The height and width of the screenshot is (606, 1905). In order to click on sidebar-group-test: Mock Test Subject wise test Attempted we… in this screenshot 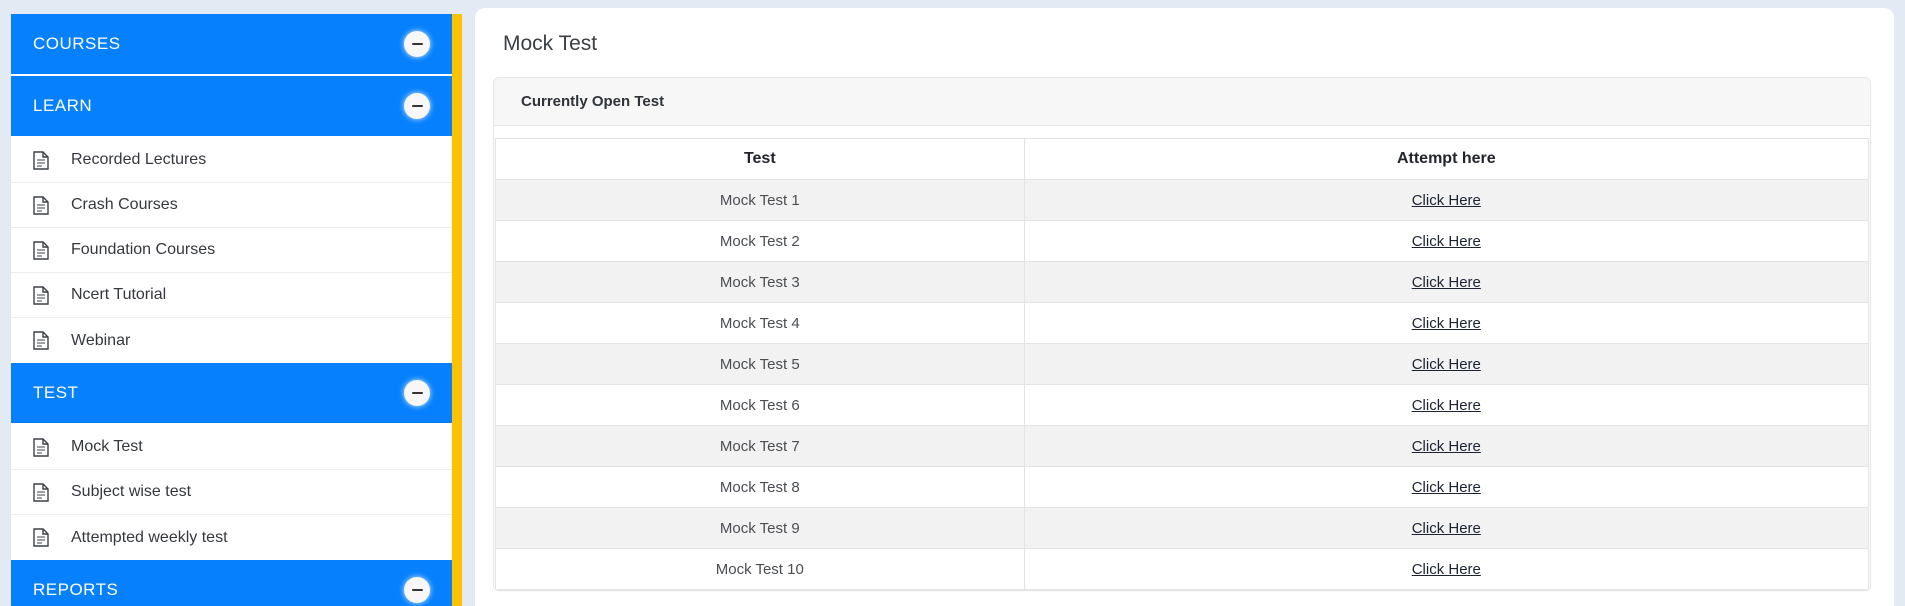, I will do `click(231, 492)`.